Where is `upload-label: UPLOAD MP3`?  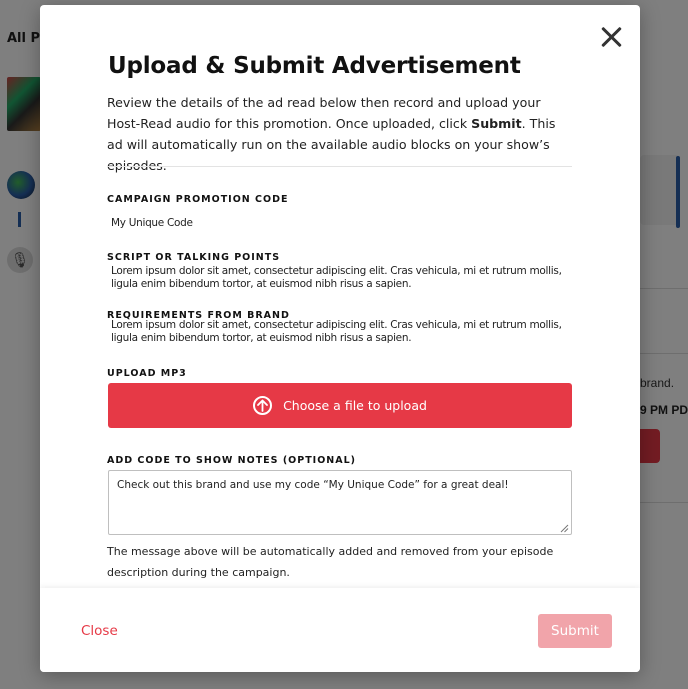
upload-label: UPLOAD MP3 is located at coordinates (147, 373).